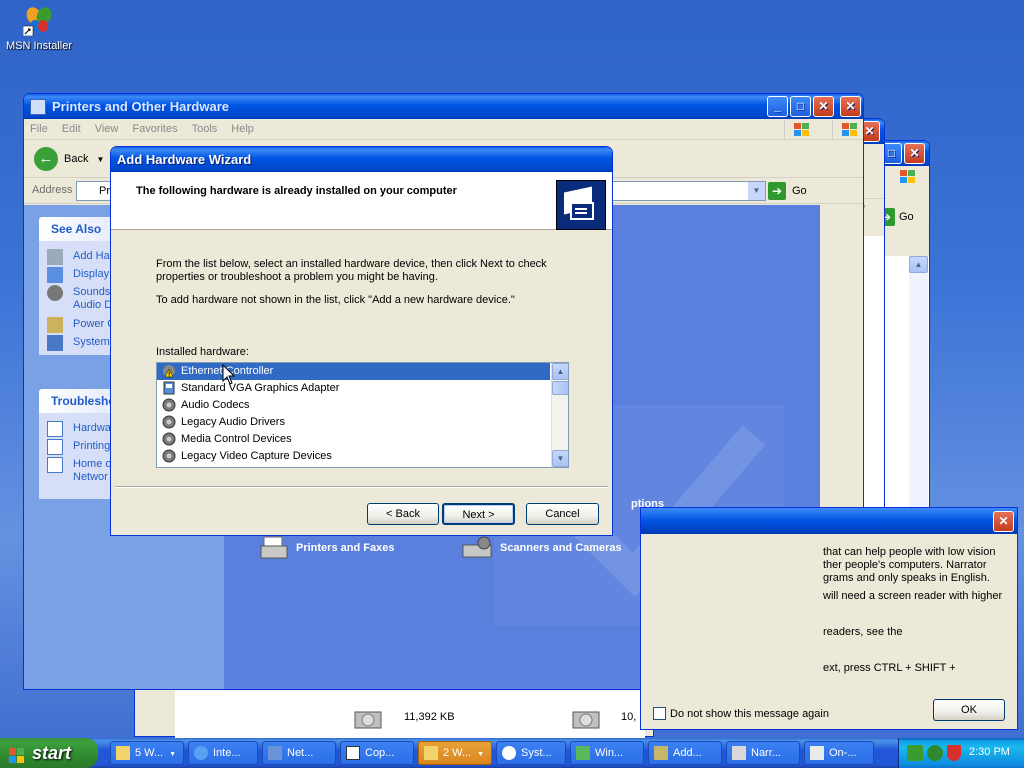 This screenshot has width=1024, height=768. What do you see at coordinates (756, 191) in the screenshot?
I see `address-dropdown-icon: ▼` at bounding box center [756, 191].